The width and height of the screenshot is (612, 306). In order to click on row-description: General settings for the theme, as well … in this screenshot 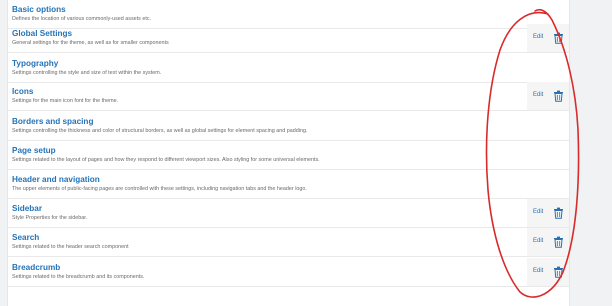, I will do `click(90, 43)`.